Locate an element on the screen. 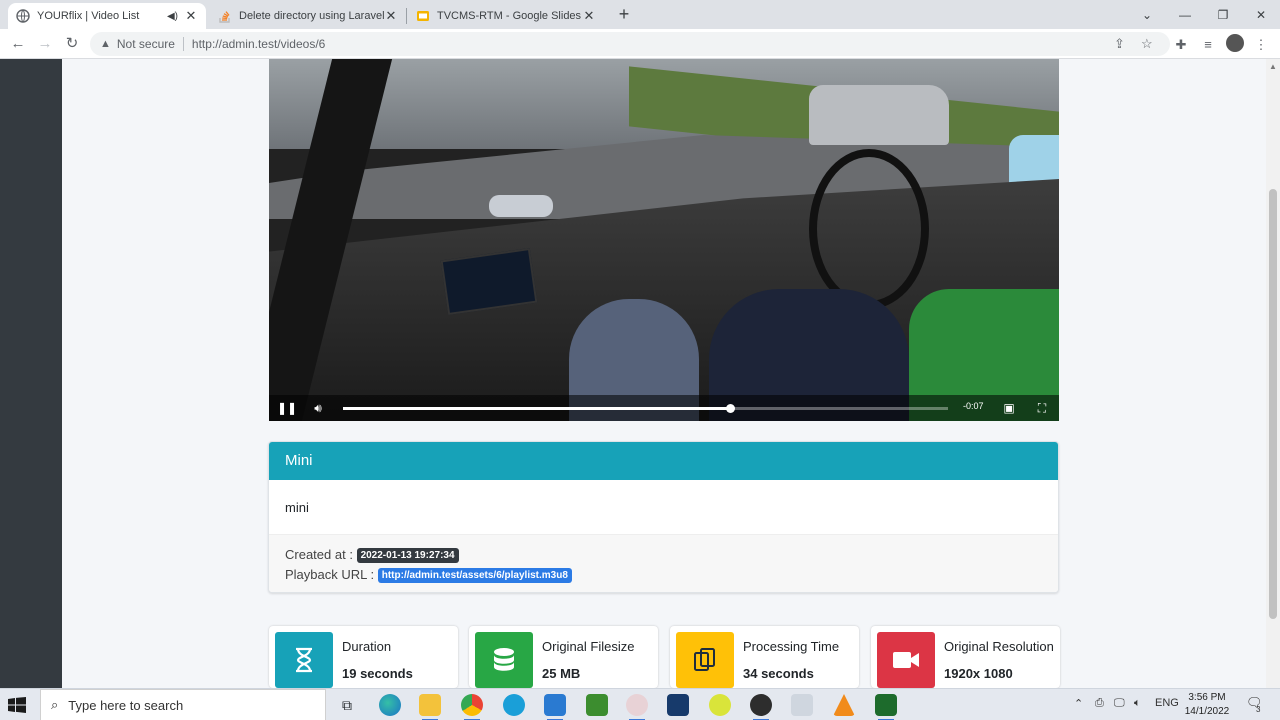 The width and height of the screenshot is (1280, 720). tab-yourflix: YOURflix | Video List ◀︎) ✕ is located at coordinates (107, 16).